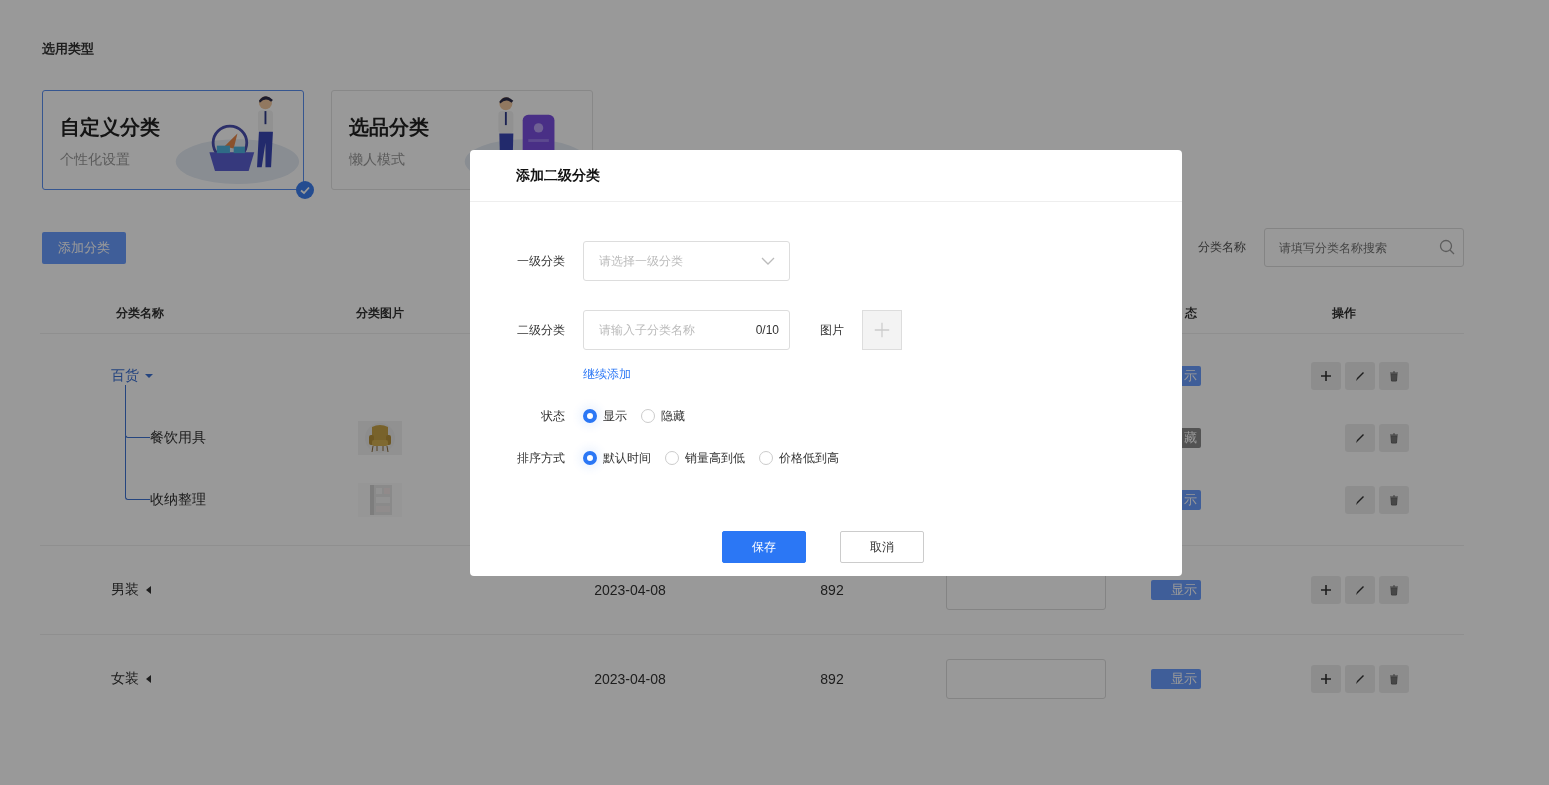 The image size is (1549, 785). I want to click on search-label: 分类名称, so click(1222, 247).